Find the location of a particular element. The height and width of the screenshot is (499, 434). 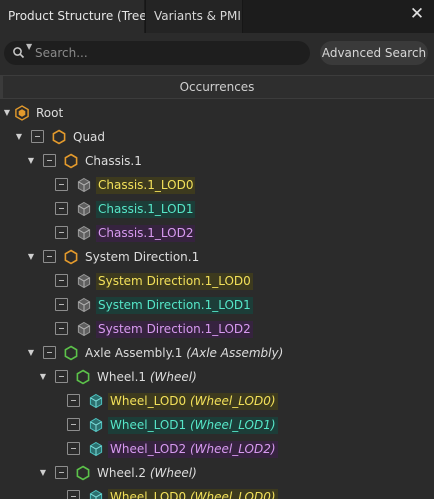

column-header-occurrences: Occurrences is located at coordinates (217, 87).